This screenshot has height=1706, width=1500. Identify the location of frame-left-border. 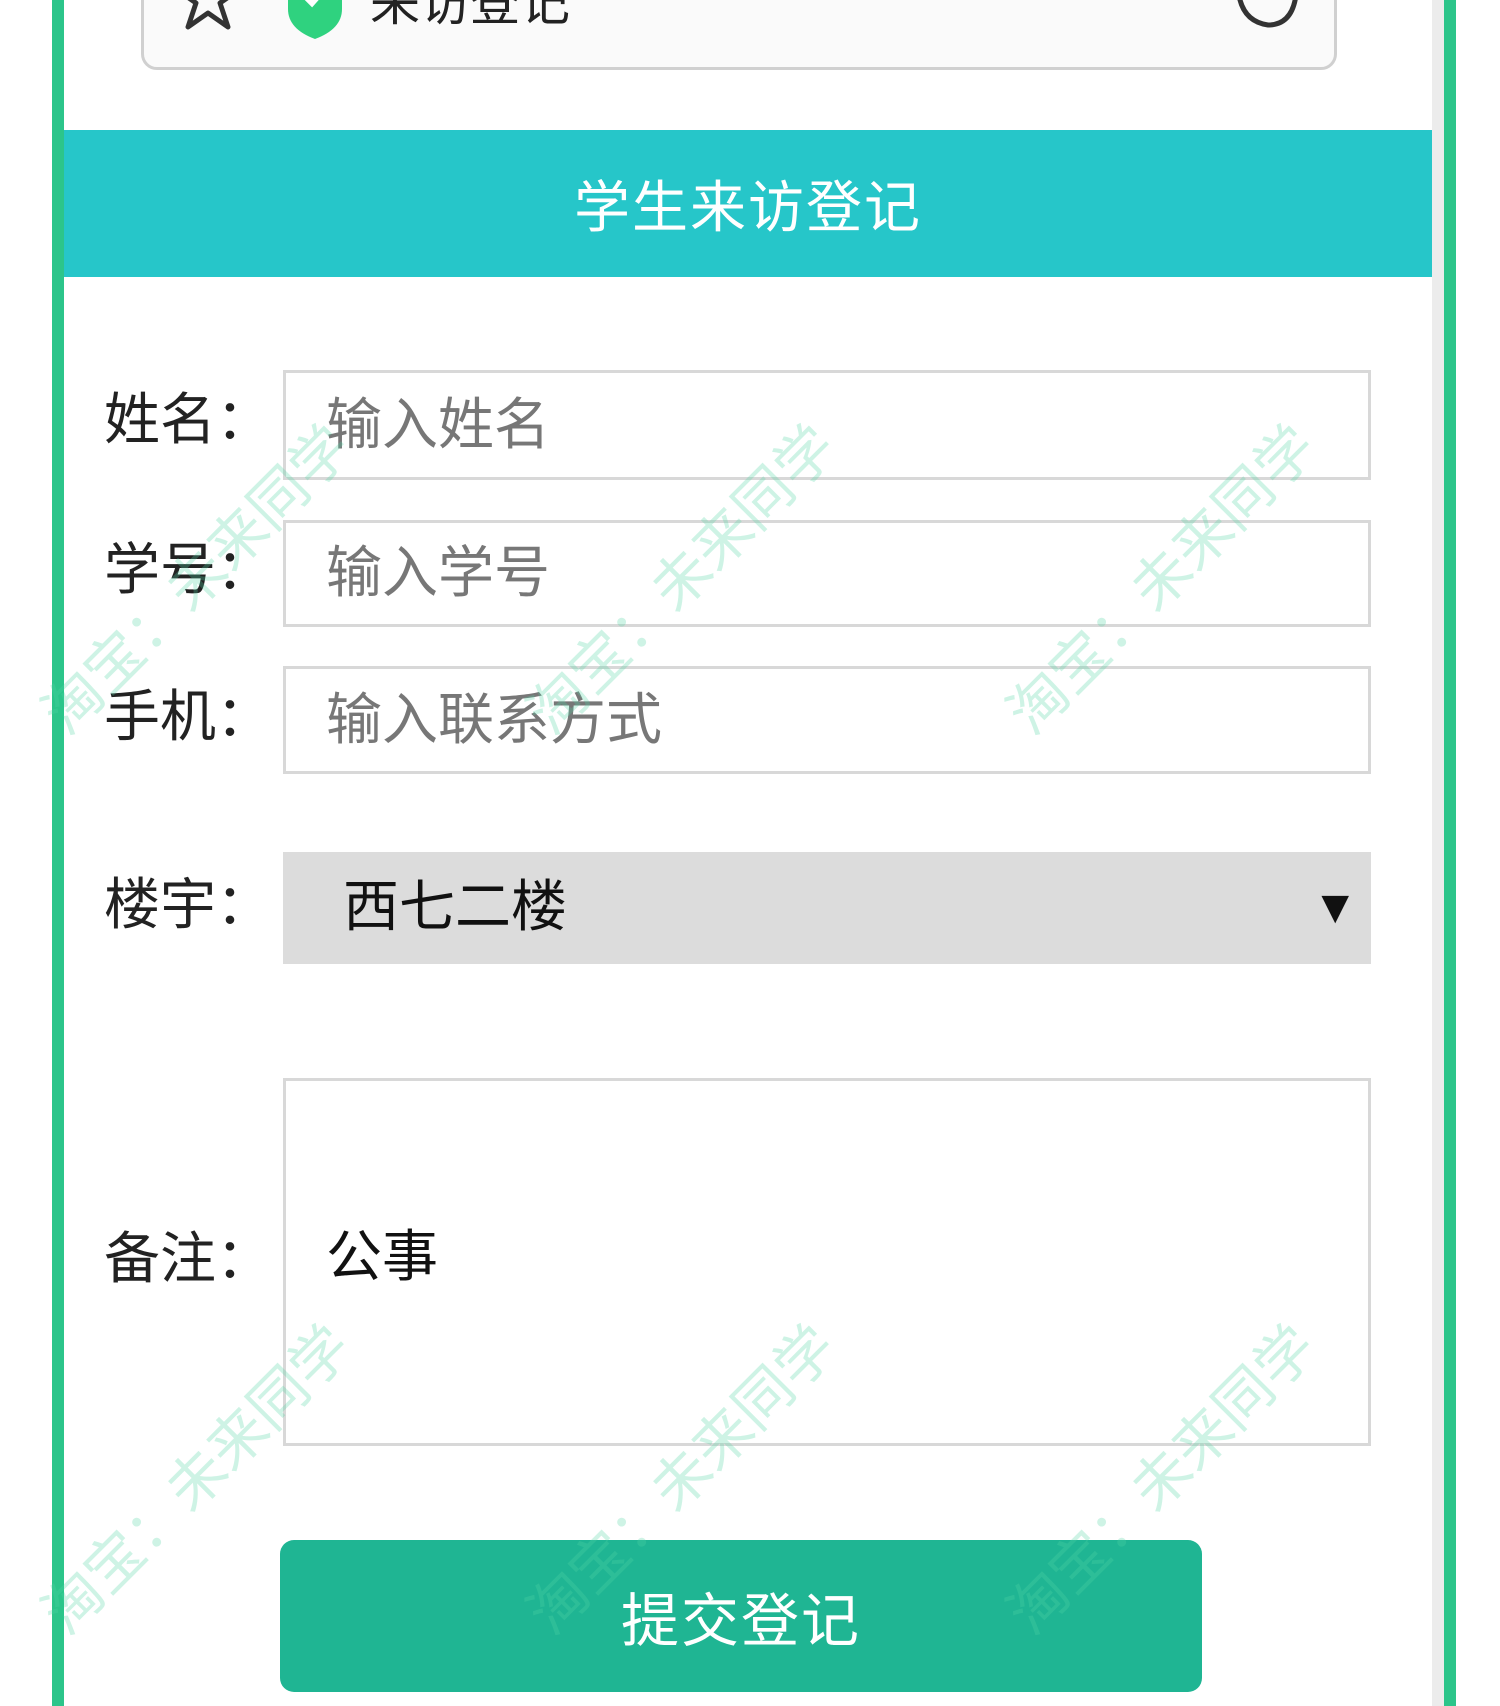
(58, 853).